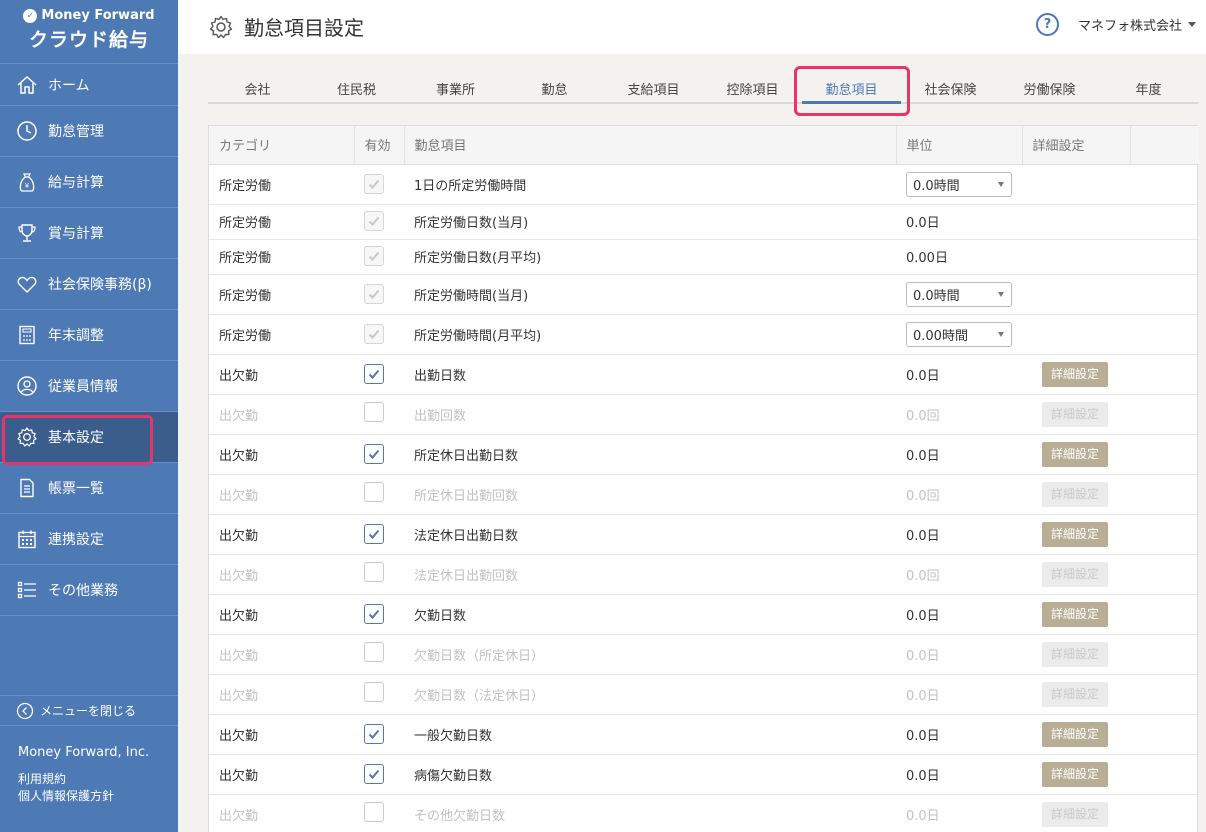 This screenshot has width=1206, height=832. I want to click on item-name-cell: 出勤日数, so click(650, 374).